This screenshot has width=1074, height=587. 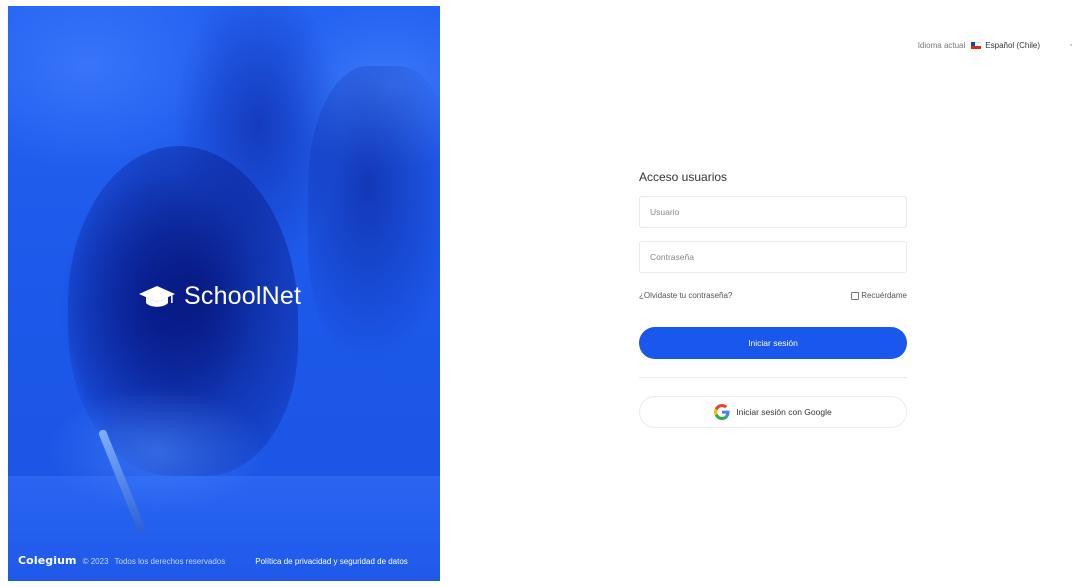 I want to click on brand-name: SchoolNet, so click(x=243, y=296).